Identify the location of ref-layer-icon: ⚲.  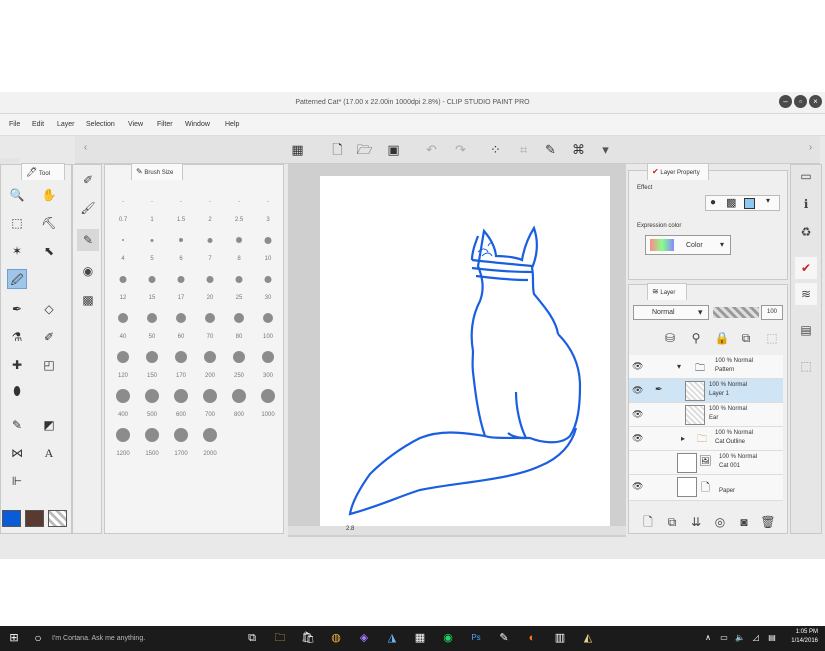
(696, 338).